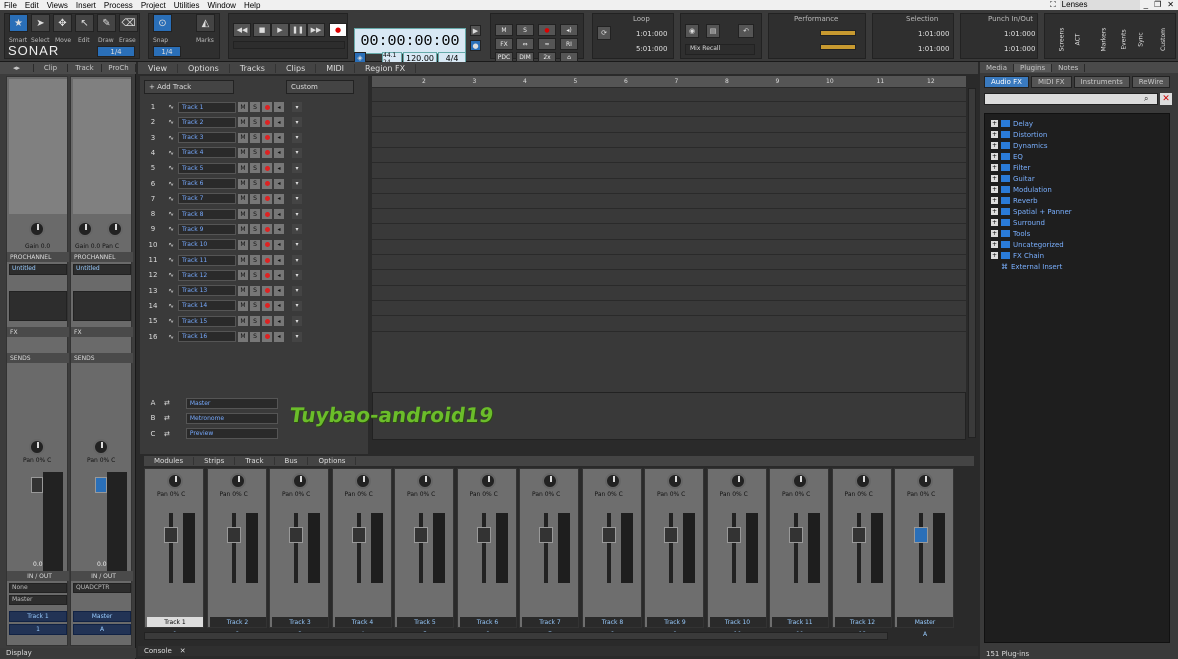 The image size is (1178, 659). Describe the element at coordinates (1006, 82) in the screenshot. I see `tab-audio-fx: Audio FX` at that location.